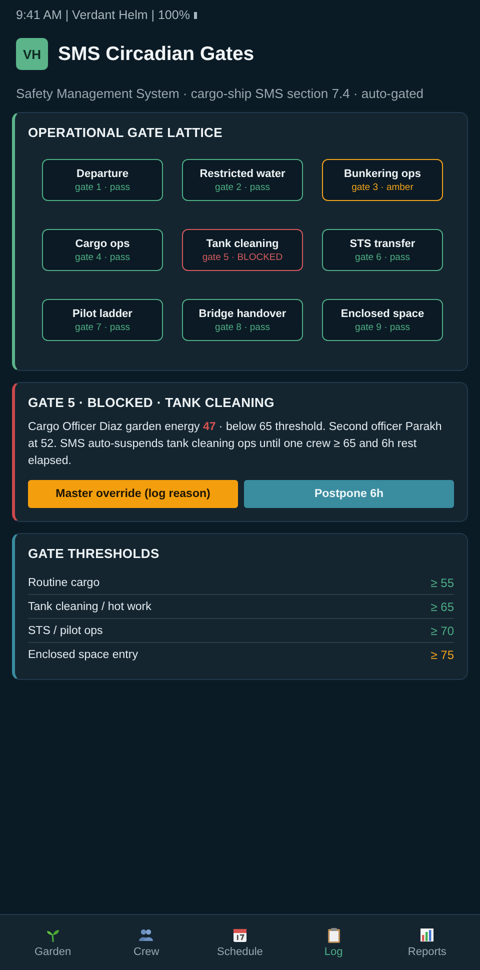  I want to click on gate-name: Bridge handover, so click(242, 314).